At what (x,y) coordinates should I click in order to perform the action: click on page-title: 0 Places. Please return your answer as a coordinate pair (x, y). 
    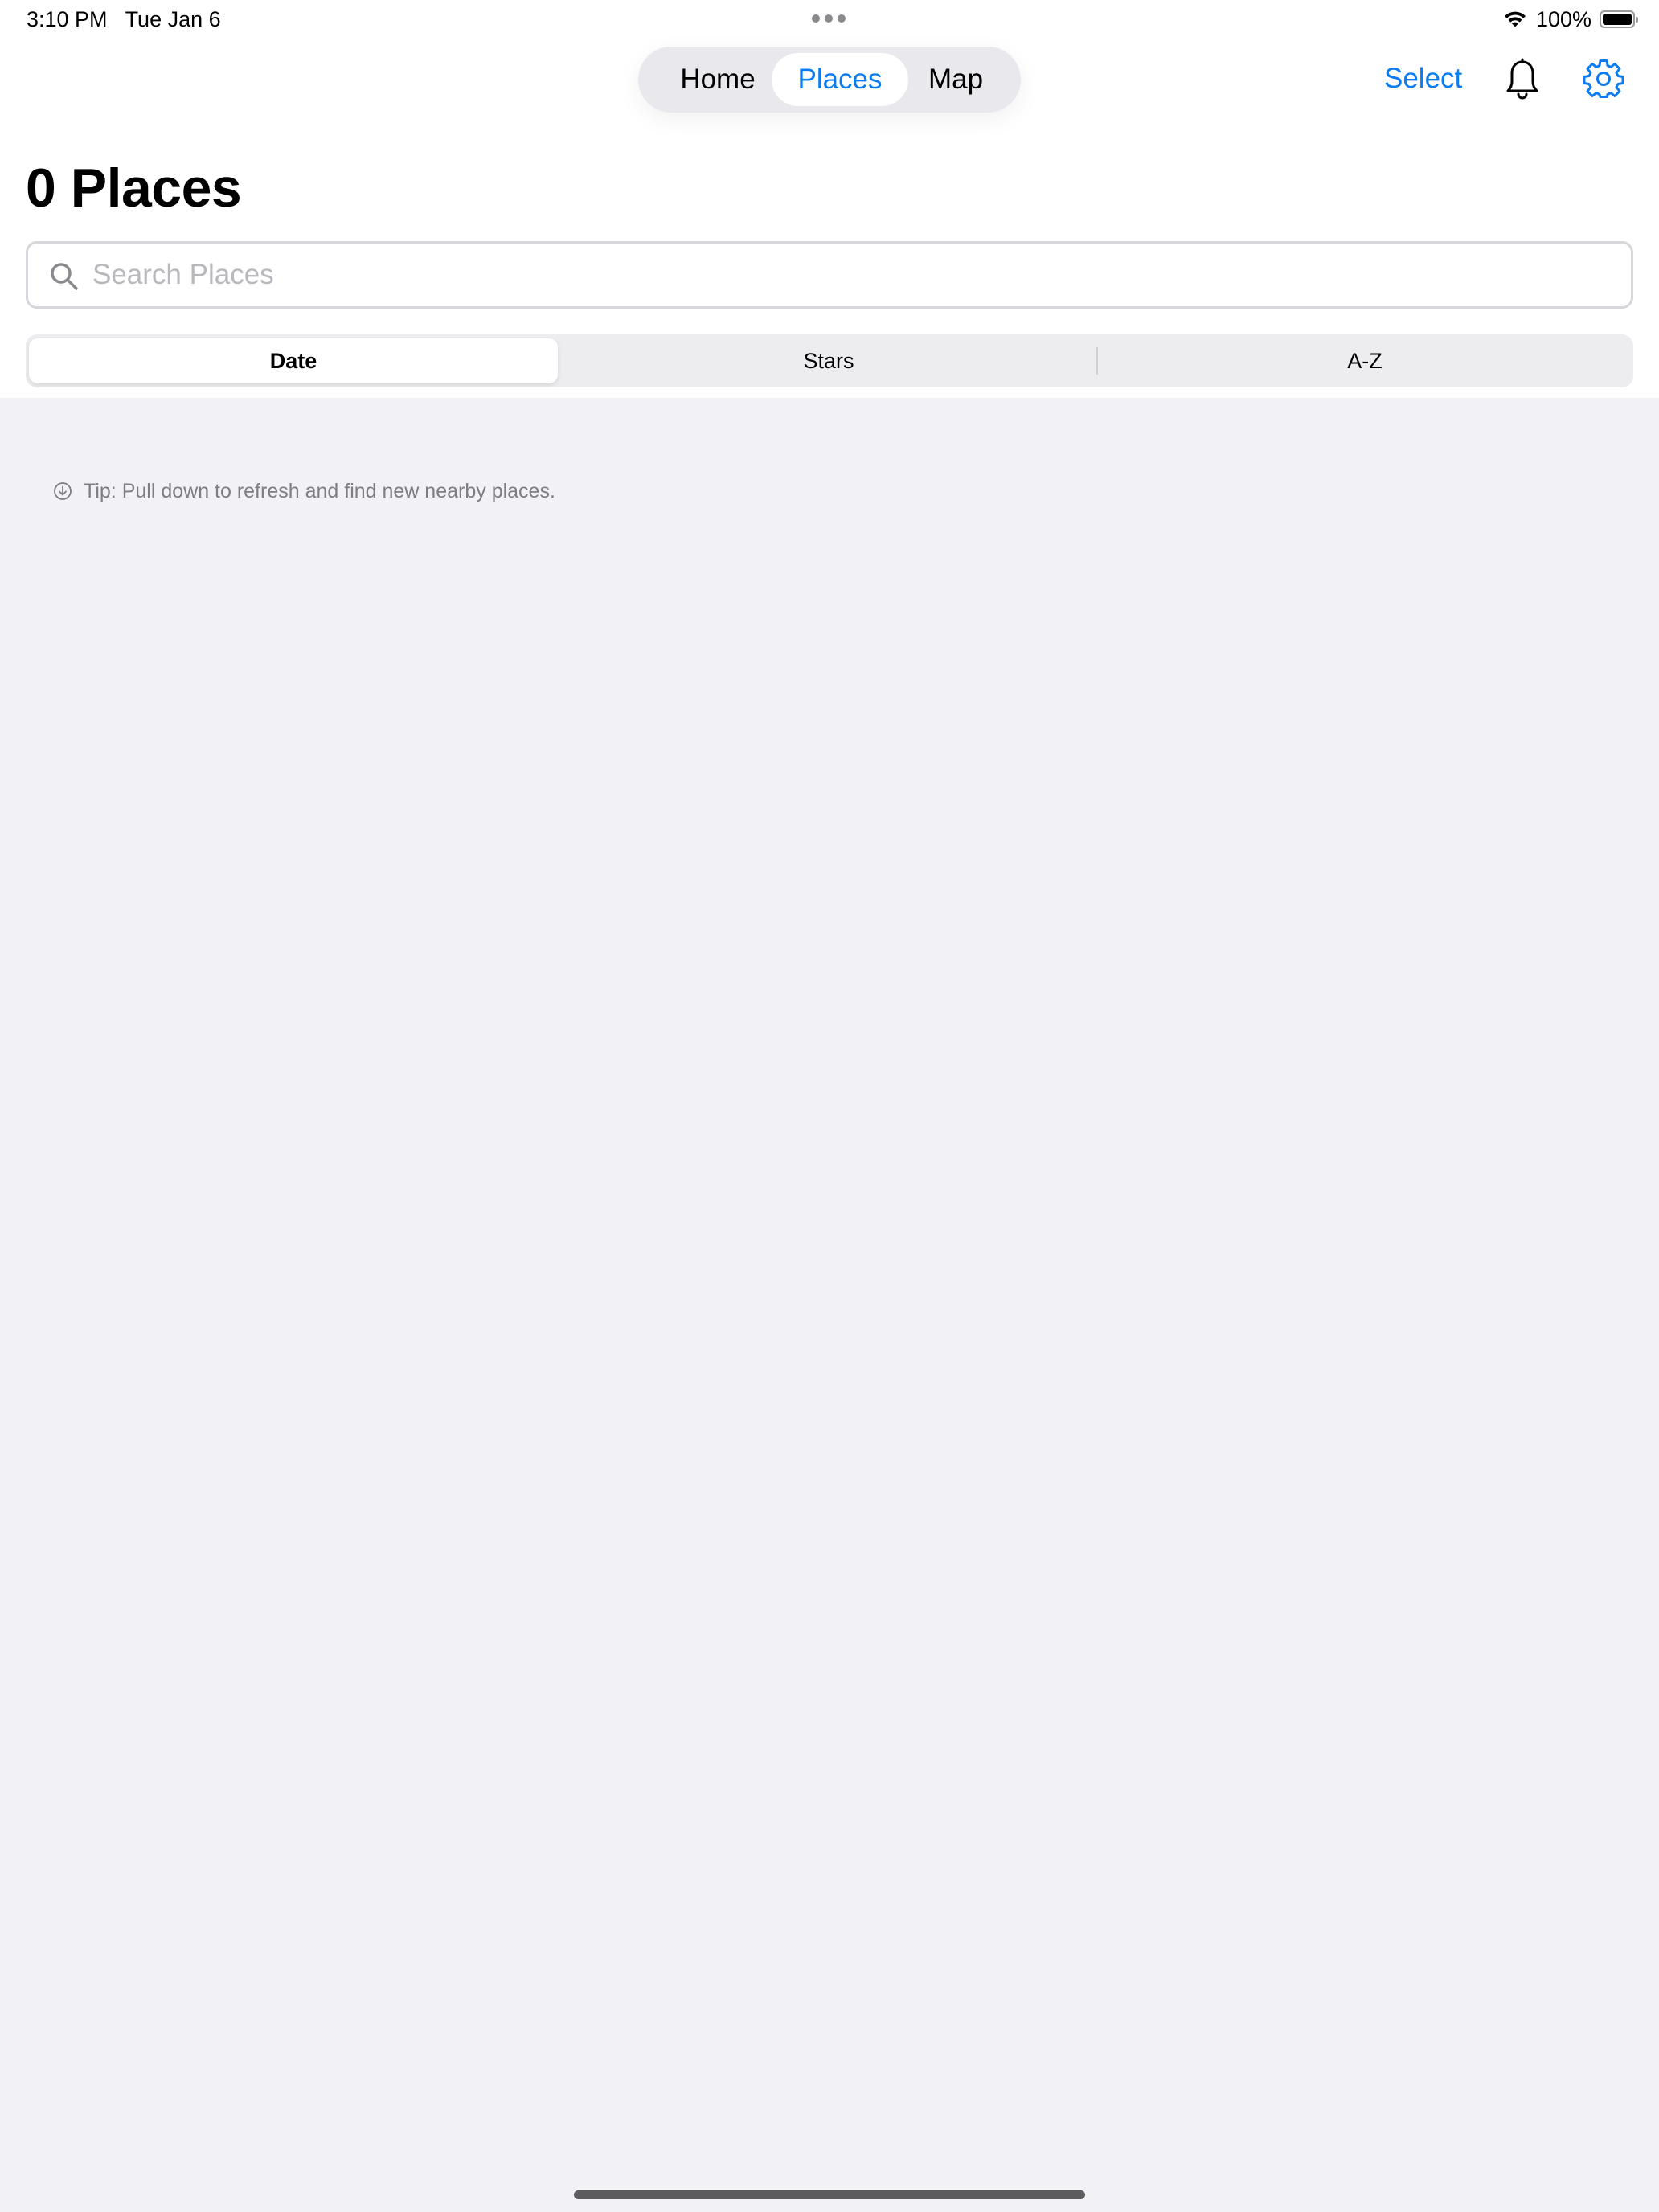
    Looking at the image, I should click on (134, 188).